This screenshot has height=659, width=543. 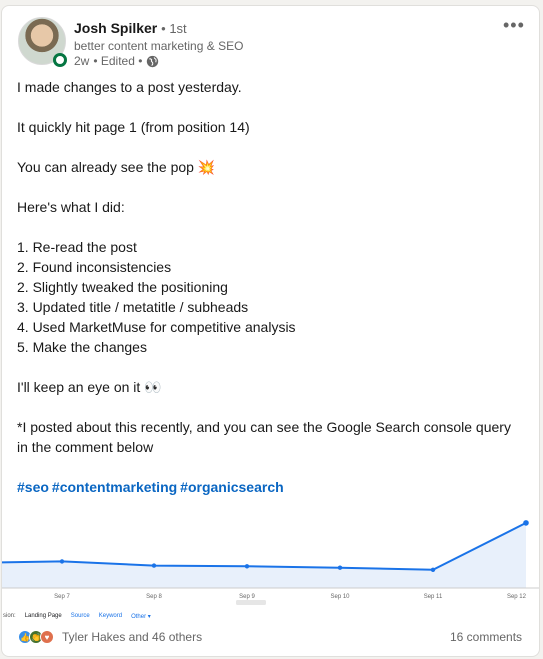 I want to click on x-tick-label: Sep 9, so click(x=247, y=597).